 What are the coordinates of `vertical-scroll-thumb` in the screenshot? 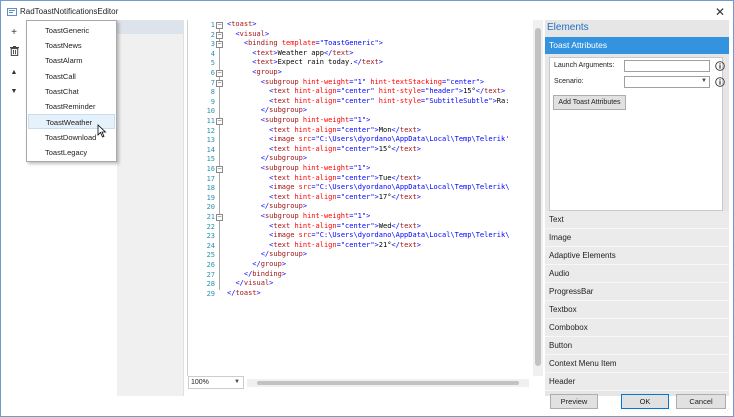 It's located at (538, 197).